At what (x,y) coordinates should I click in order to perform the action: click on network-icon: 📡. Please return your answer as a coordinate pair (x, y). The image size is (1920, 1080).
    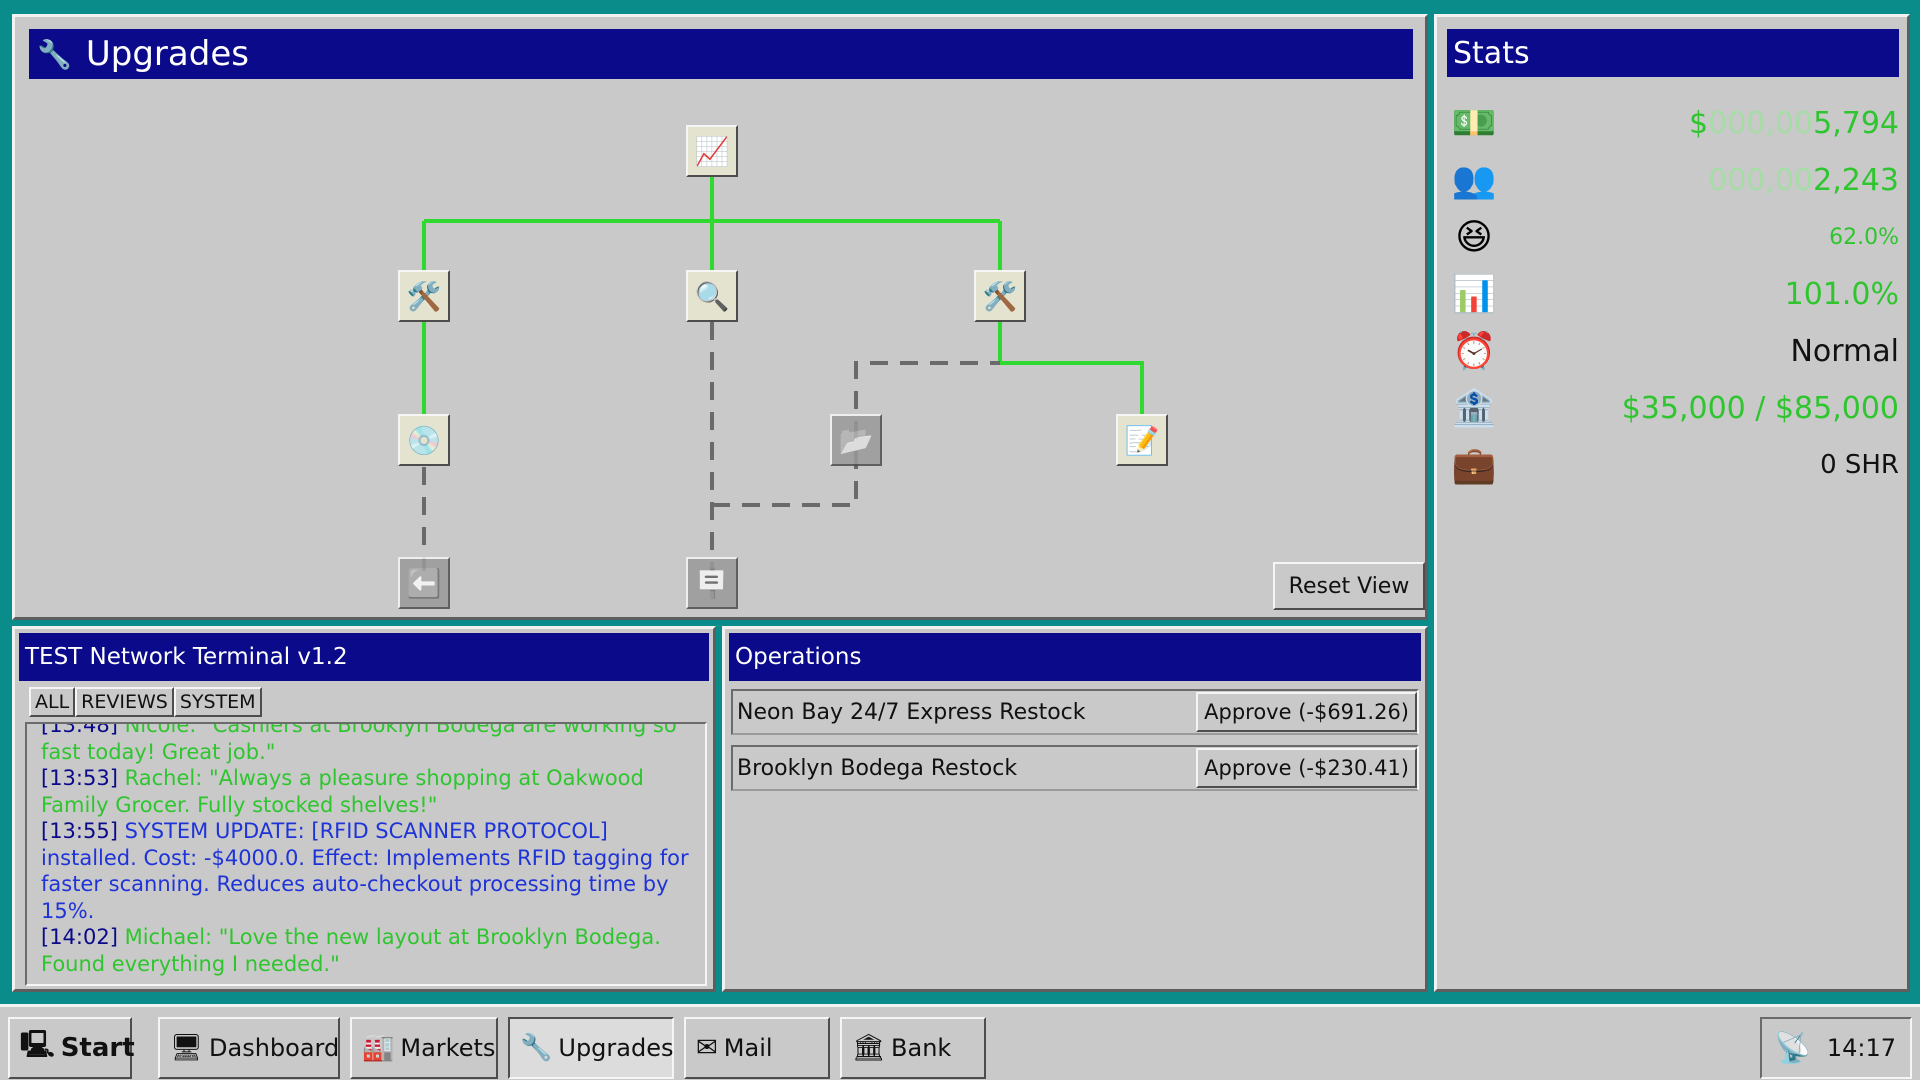
    Looking at the image, I should click on (1792, 1048).